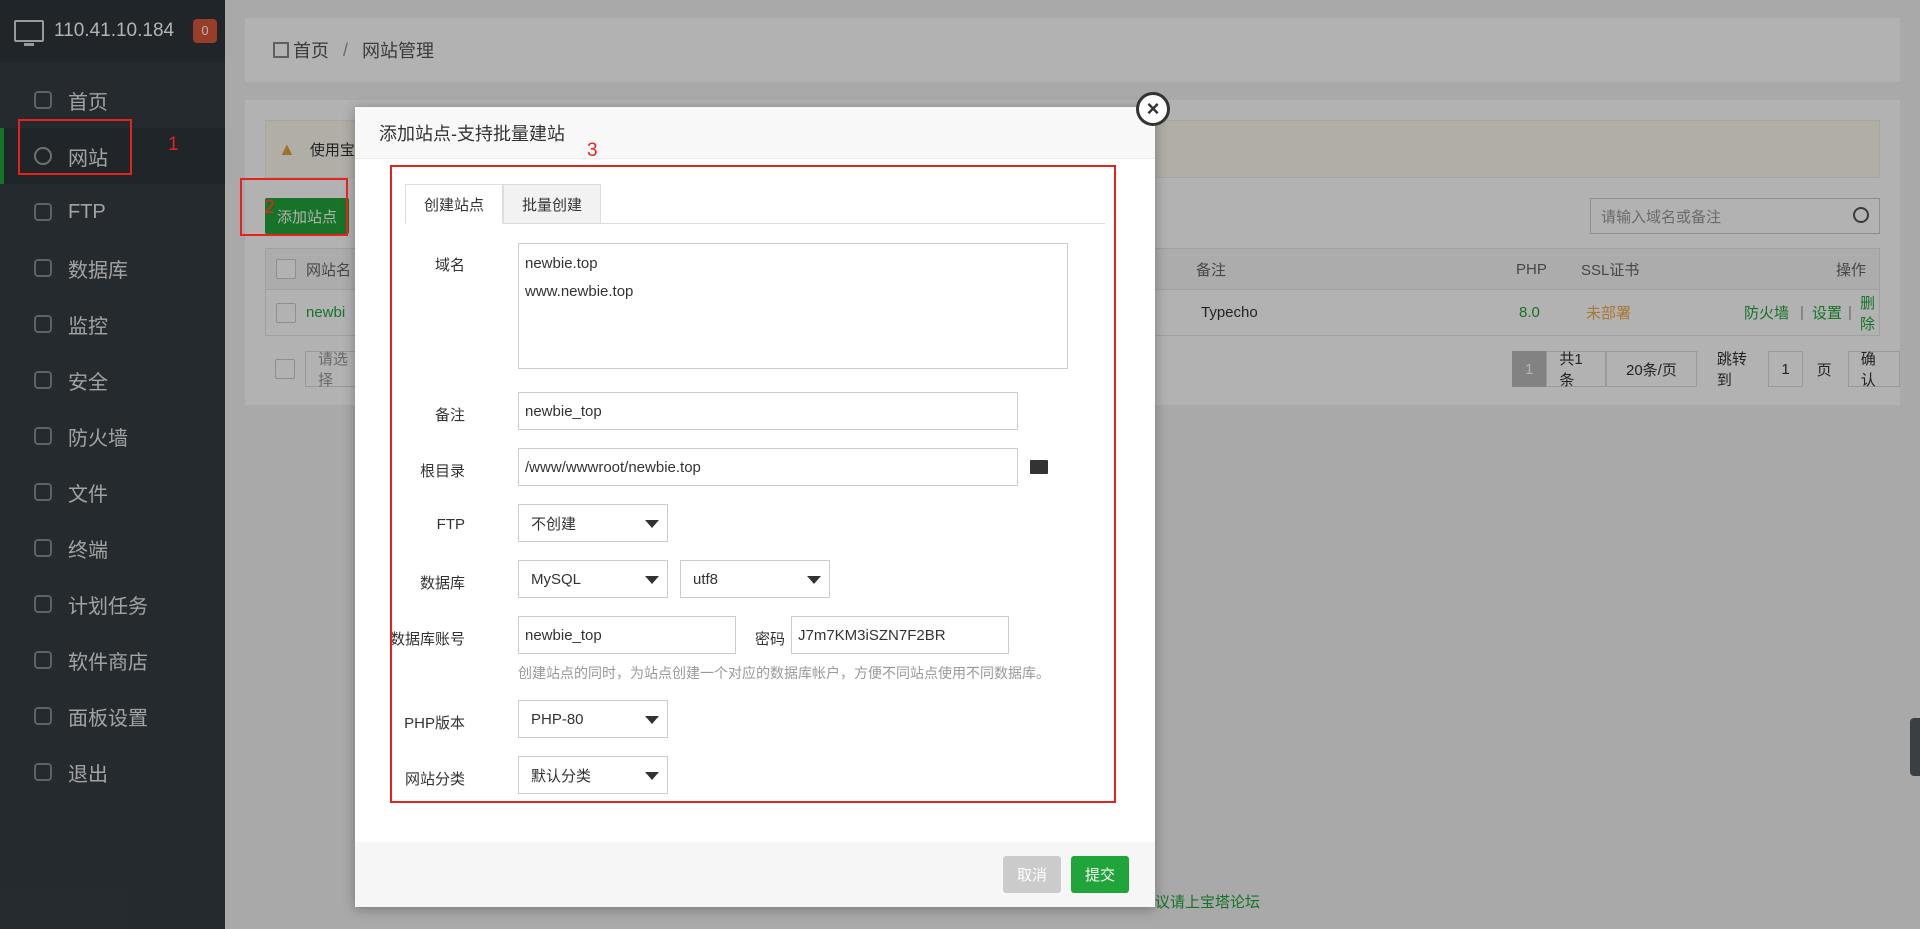  I want to click on annotation-label-3: 3, so click(592, 150).